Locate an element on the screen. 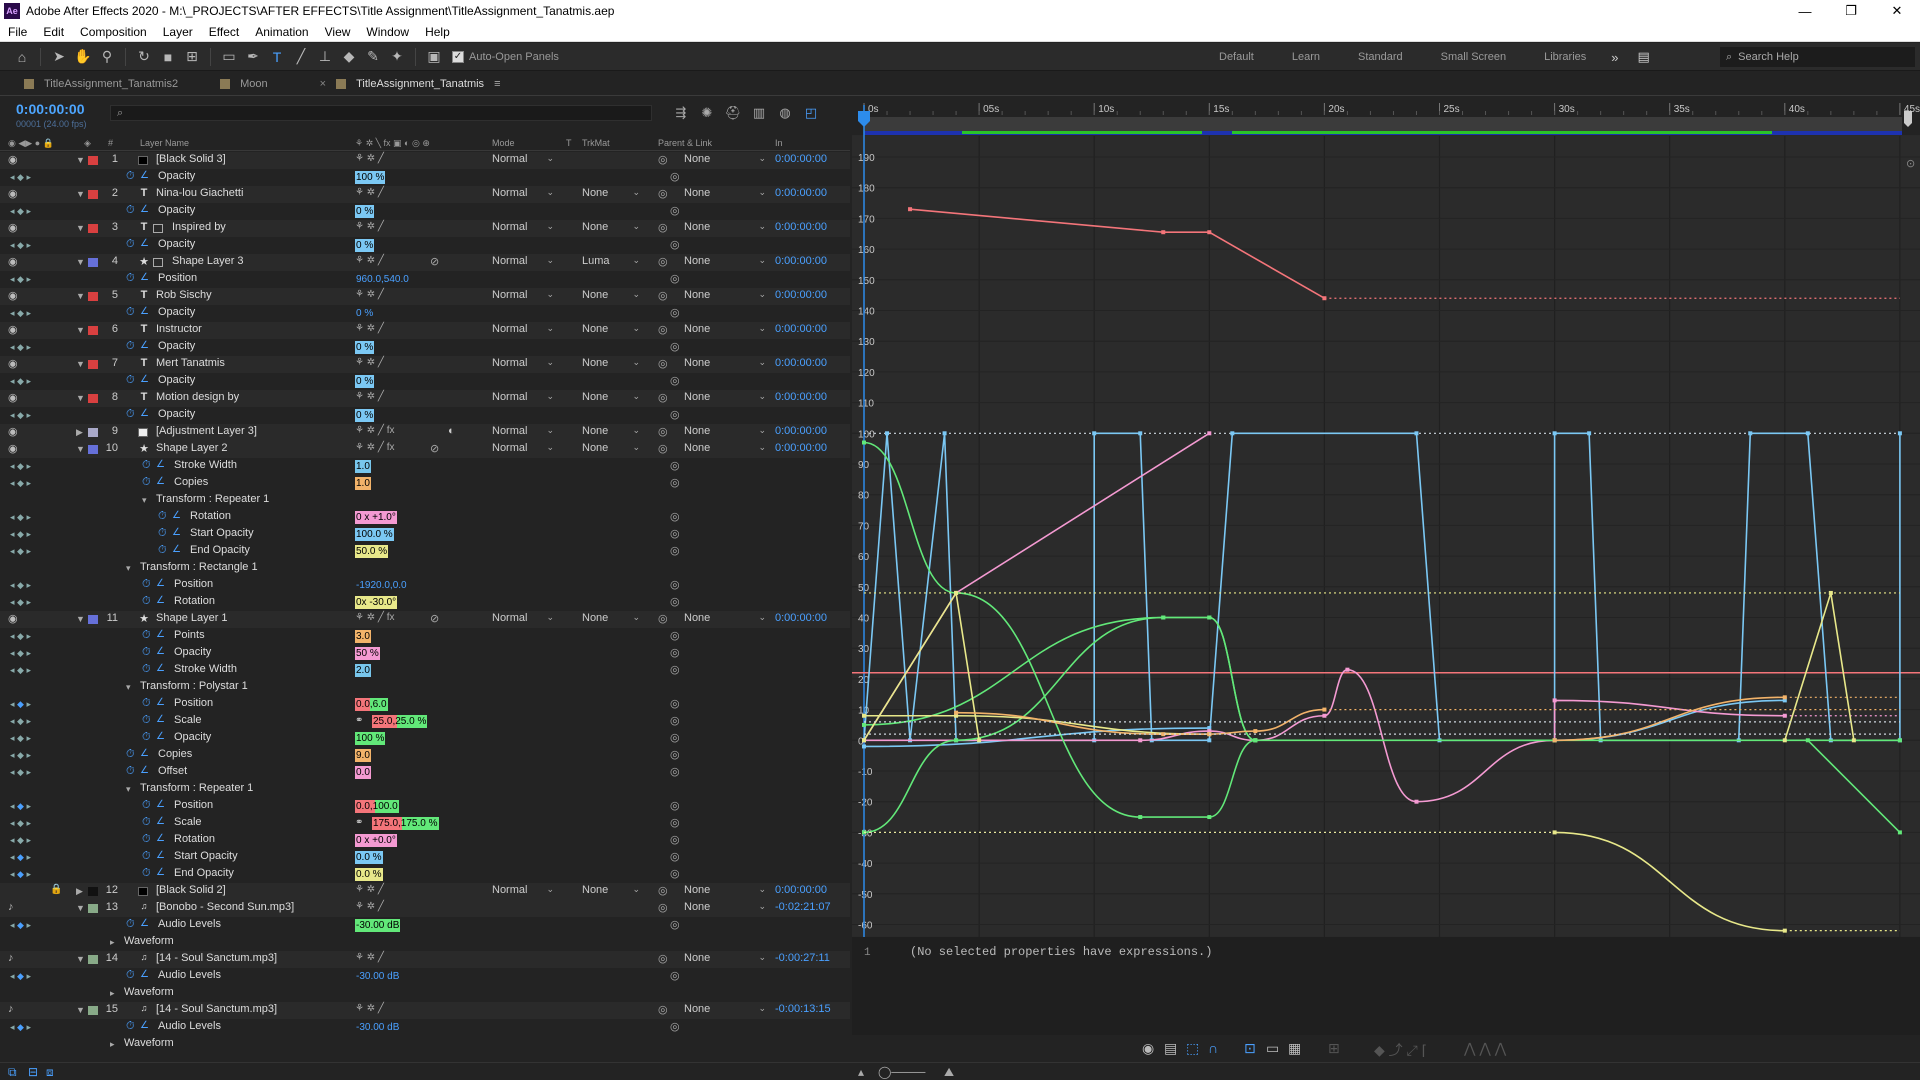  property-group-row: ▸ Waveform is located at coordinates (425, 1044).